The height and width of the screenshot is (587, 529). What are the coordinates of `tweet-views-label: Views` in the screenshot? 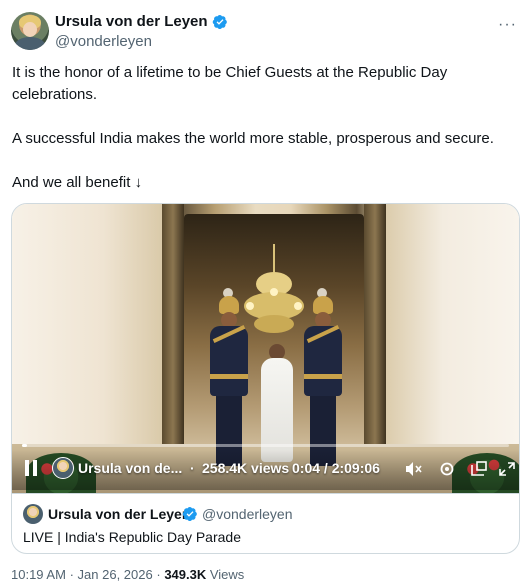 It's located at (227, 574).